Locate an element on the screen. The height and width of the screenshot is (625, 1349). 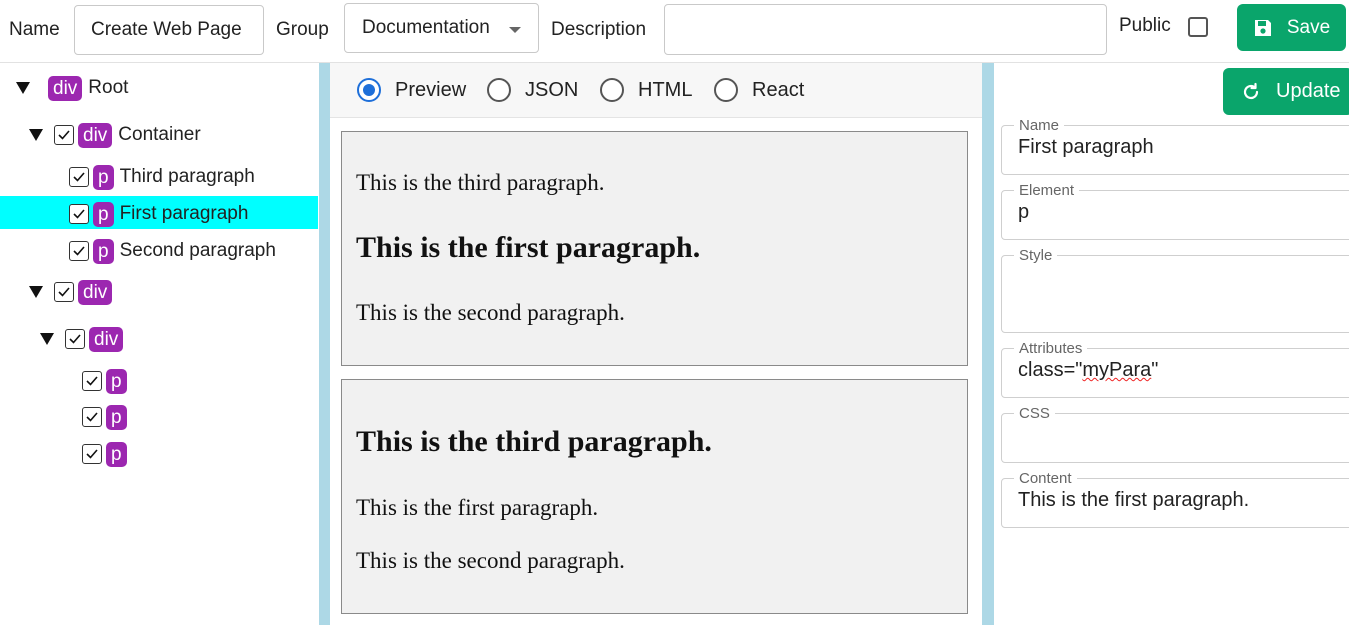
content-field: Content This is the first paragraph. is located at coordinates (1175, 499).